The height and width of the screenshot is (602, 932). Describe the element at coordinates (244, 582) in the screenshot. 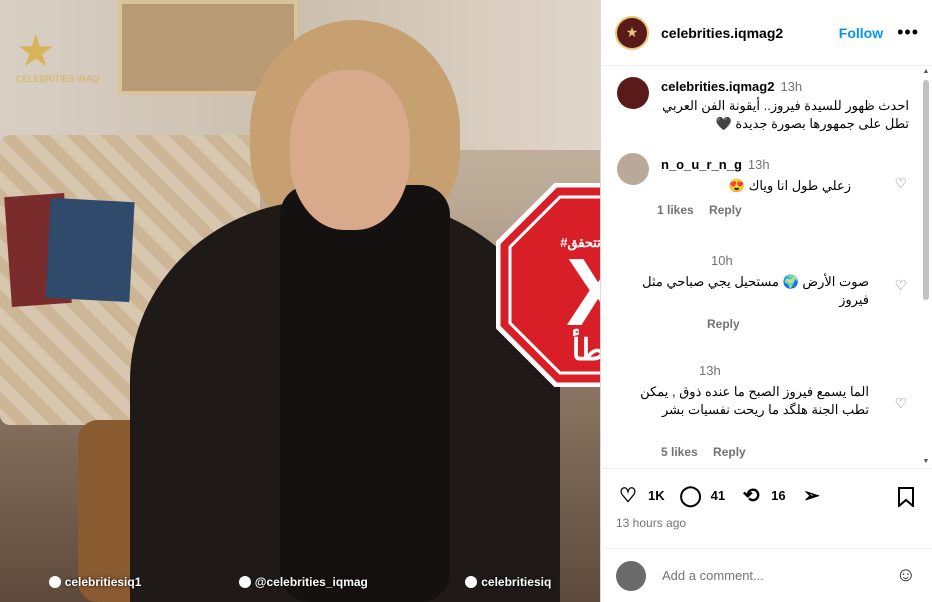

I see `instagram-icon` at that location.